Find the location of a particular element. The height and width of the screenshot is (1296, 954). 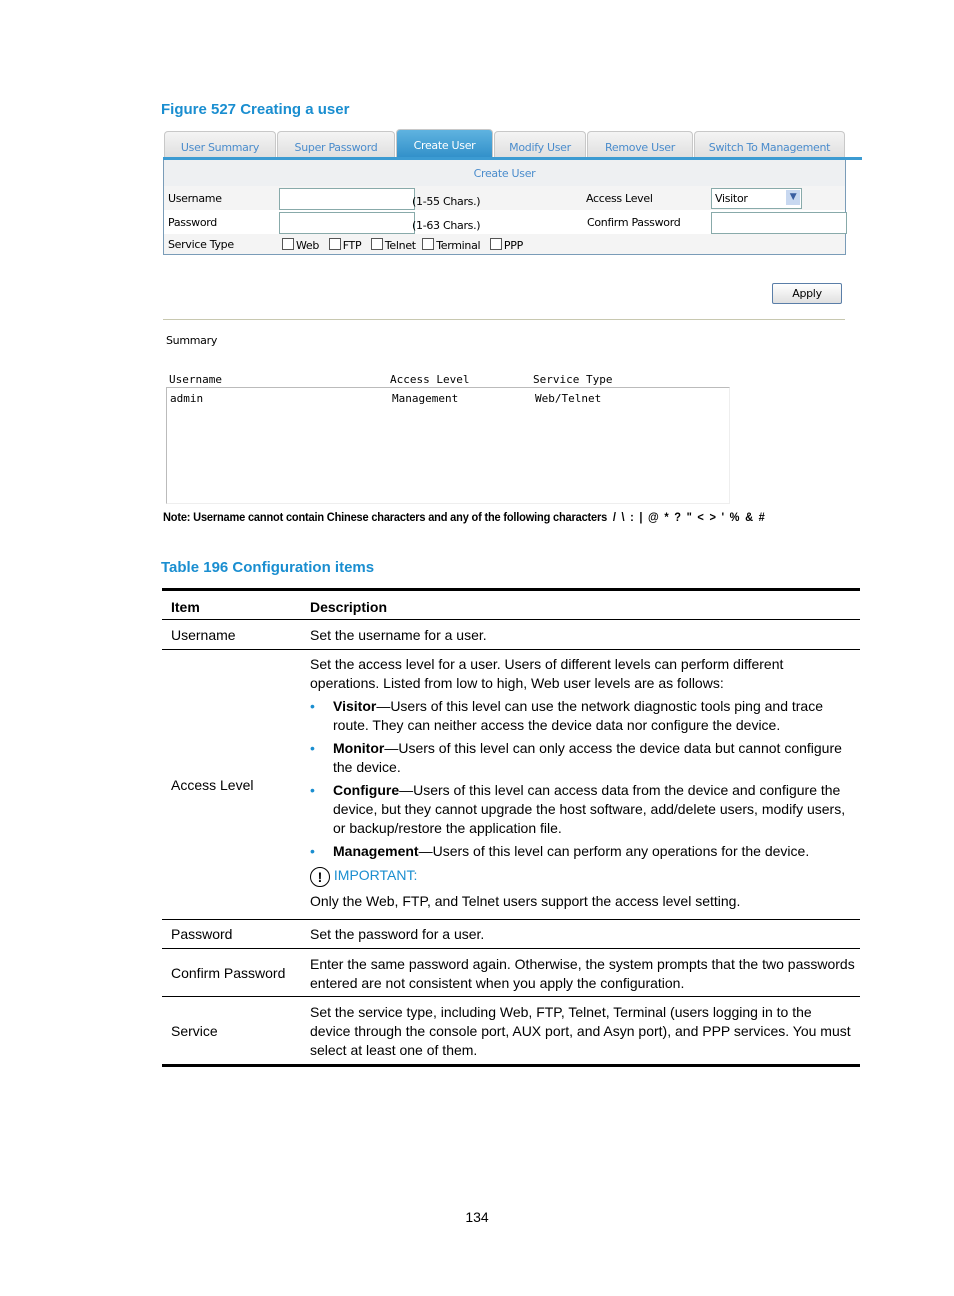

summary-col-username: Username is located at coordinates (195, 379).